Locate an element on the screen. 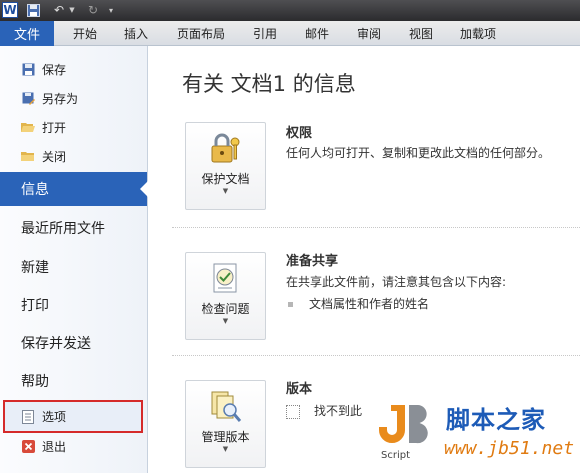 The width and height of the screenshot is (580, 473). watermark-url: www.jb51.net is located at coordinates (509, 448).